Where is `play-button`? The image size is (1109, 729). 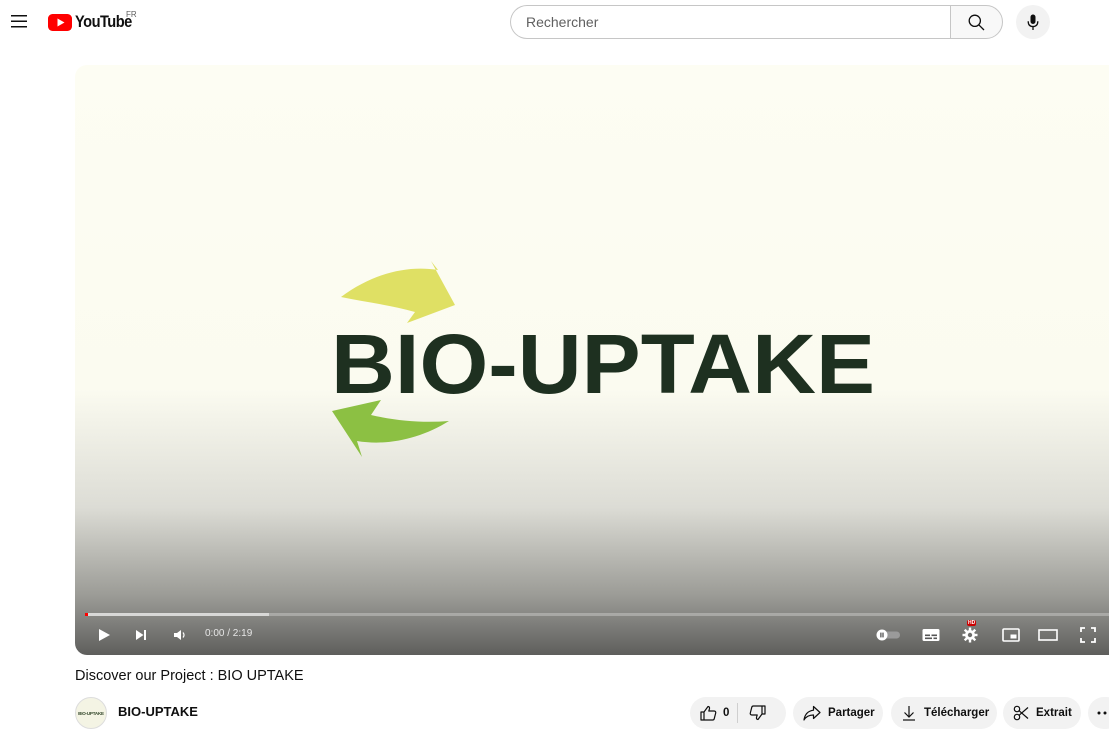
play-button is located at coordinates (104, 635).